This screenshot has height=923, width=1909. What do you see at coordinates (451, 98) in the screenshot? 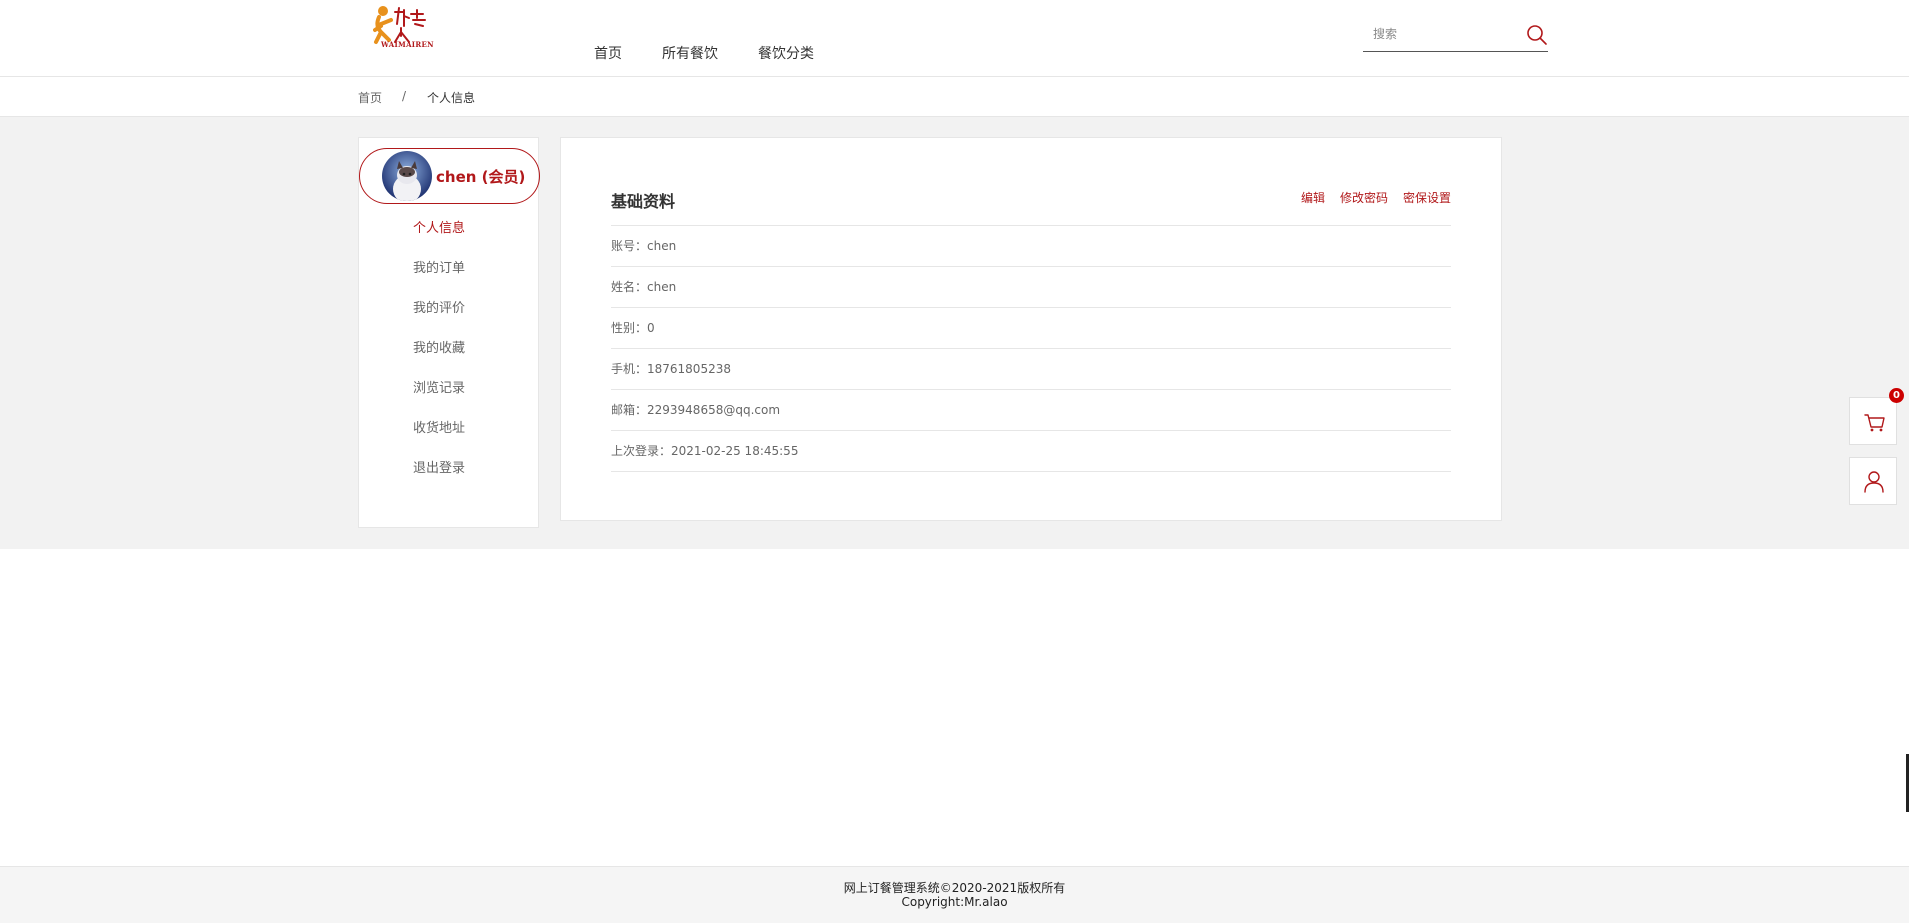
I see `breadcrumb-current: 个人信息` at bounding box center [451, 98].